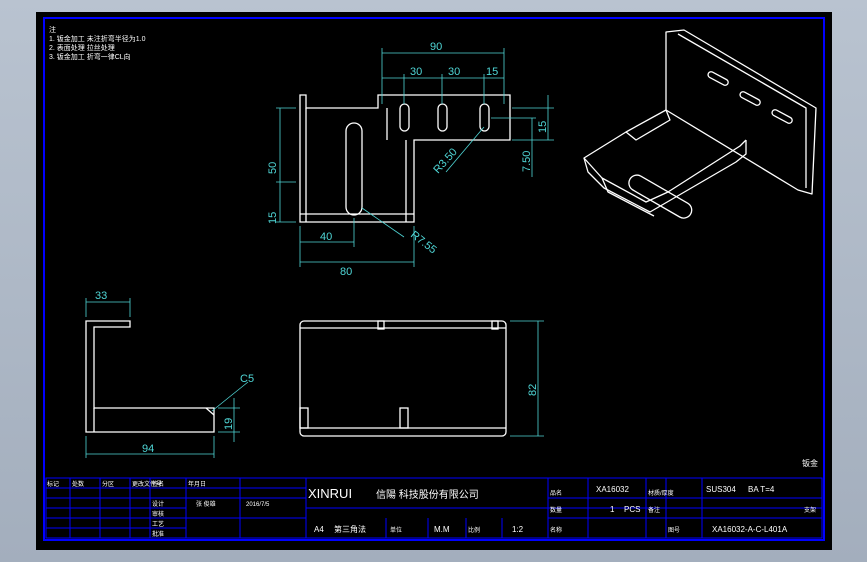  I want to click on unit: M.M, so click(442, 529).